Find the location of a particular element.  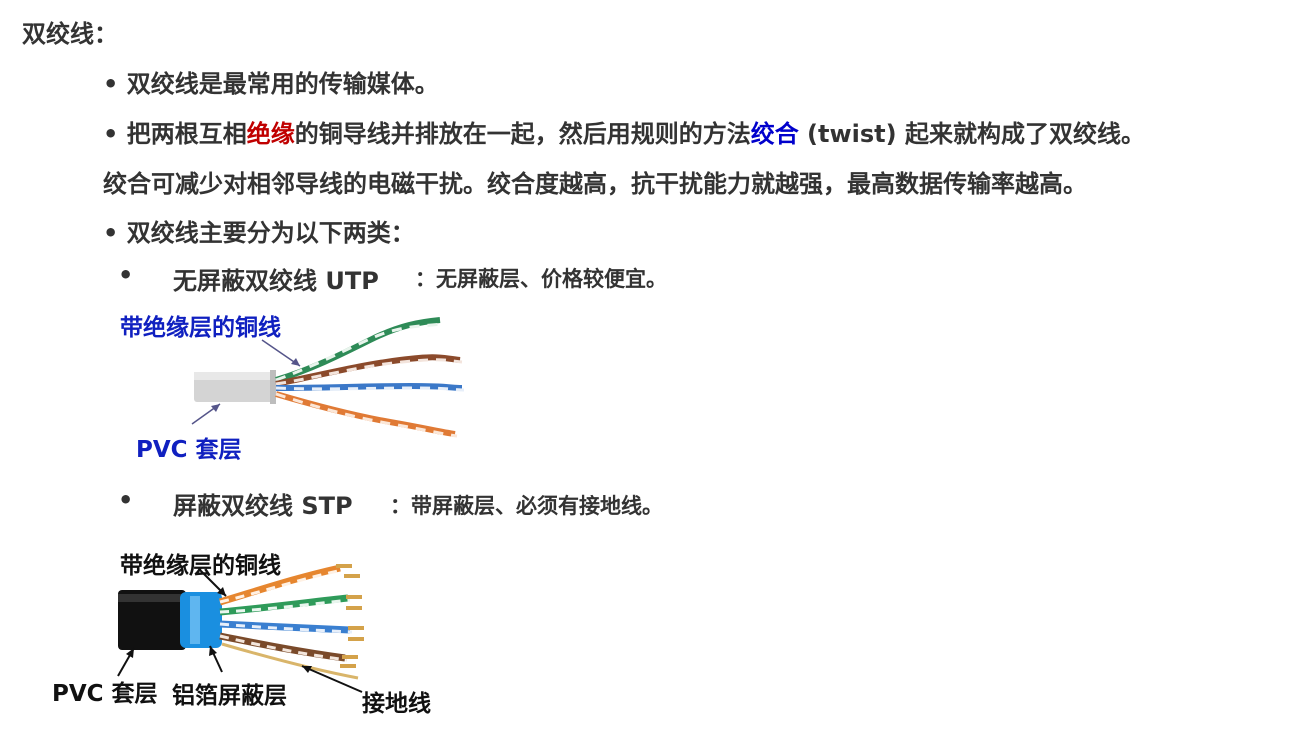

stp-label-ground-wire: 接地线 is located at coordinates (396, 704).